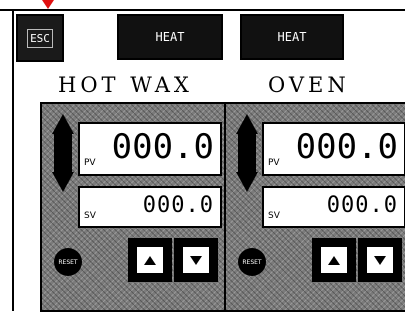  Describe the element at coordinates (125, 85) in the screenshot. I see `panel-title-hot-wax: HOT WAX` at that location.